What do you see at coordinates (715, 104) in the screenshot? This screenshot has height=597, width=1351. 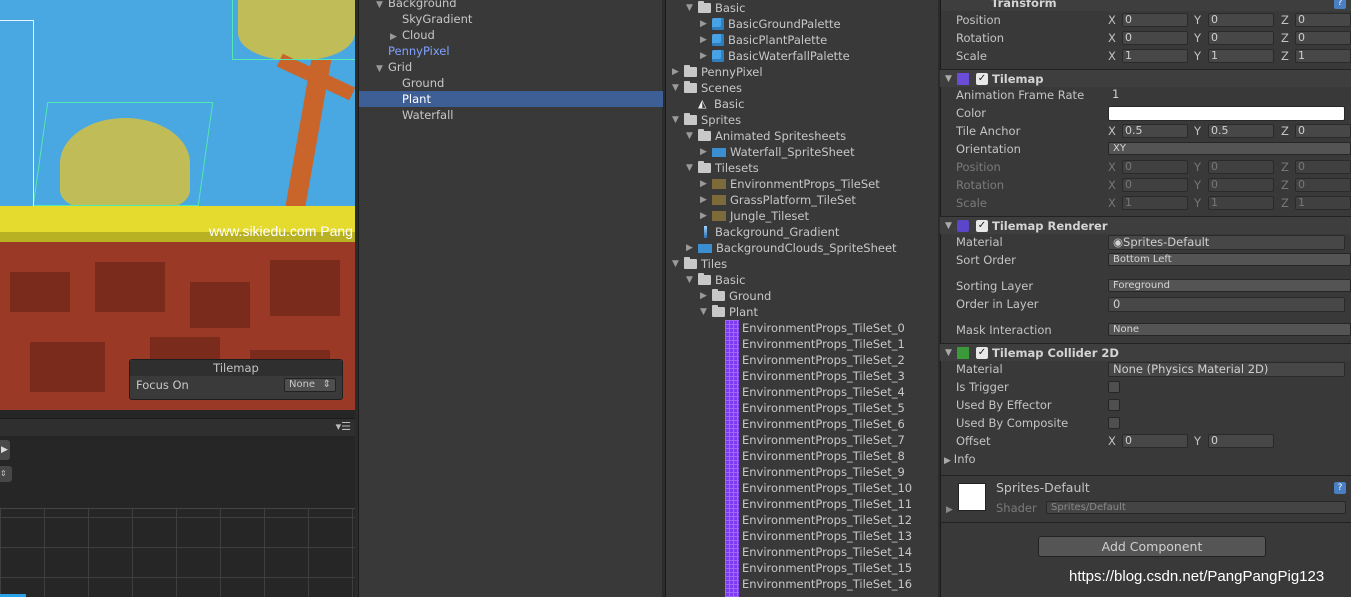 I see `project-item: ◭ Basic` at bounding box center [715, 104].